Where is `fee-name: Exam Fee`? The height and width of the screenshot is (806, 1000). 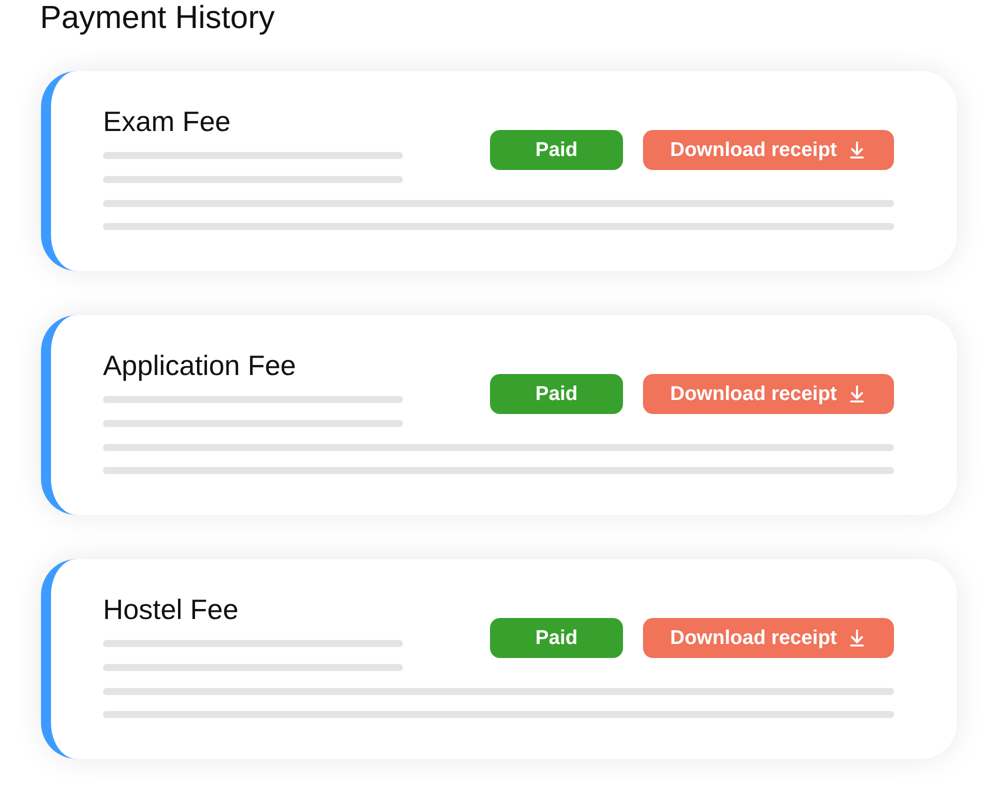 fee-name: Exam Fee is located at coordinates (167, 122).